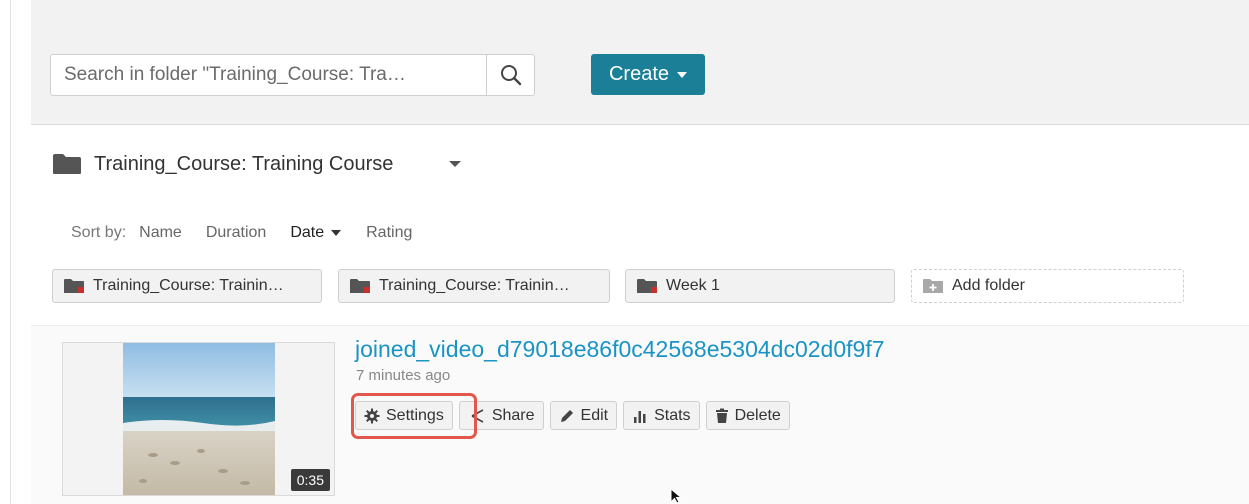 The height and width of the screenshot is (504, 1249). Describe the element at coordinates (403, 375) in the screenshot. I see `video-timestamp: 7 minutes ago` at that location.